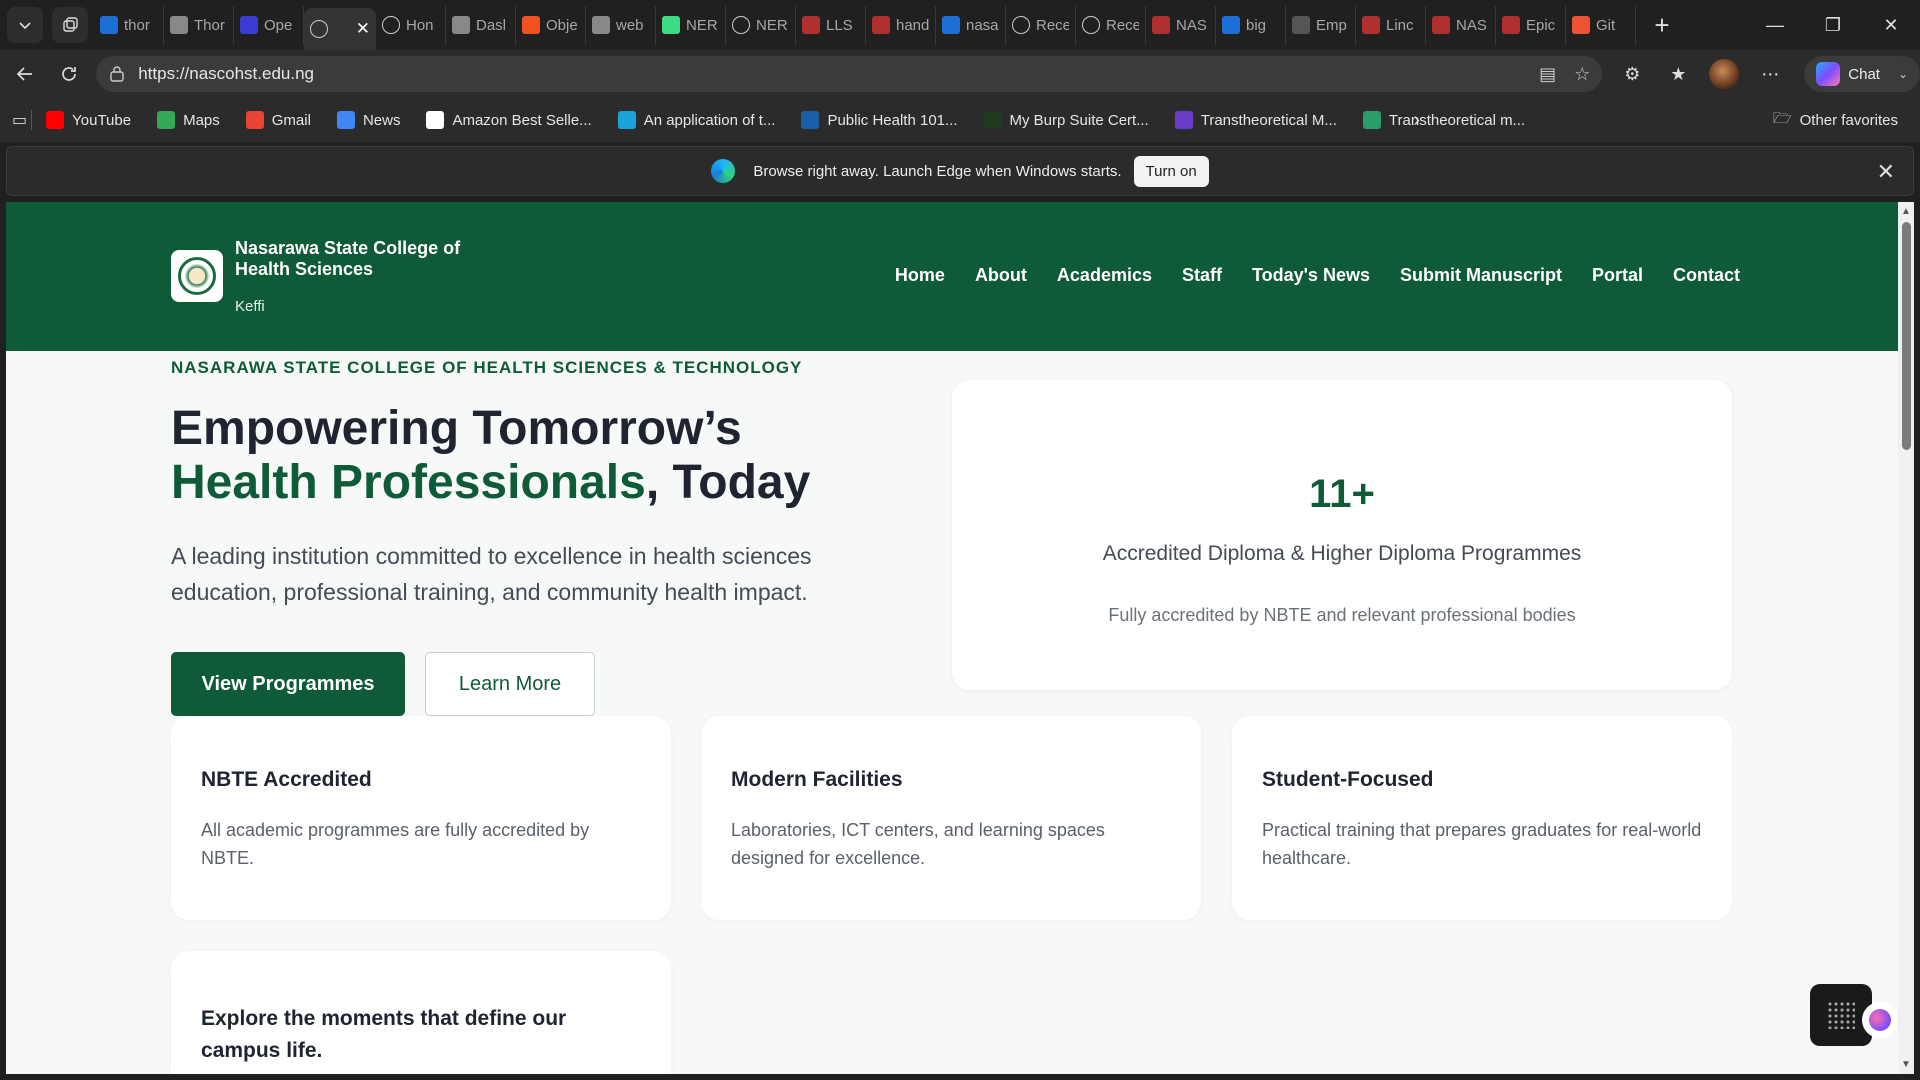 The height and width of the screenshot is (1080, 1920). I want to click on close-window-button: ✕, so click(1891, 25).